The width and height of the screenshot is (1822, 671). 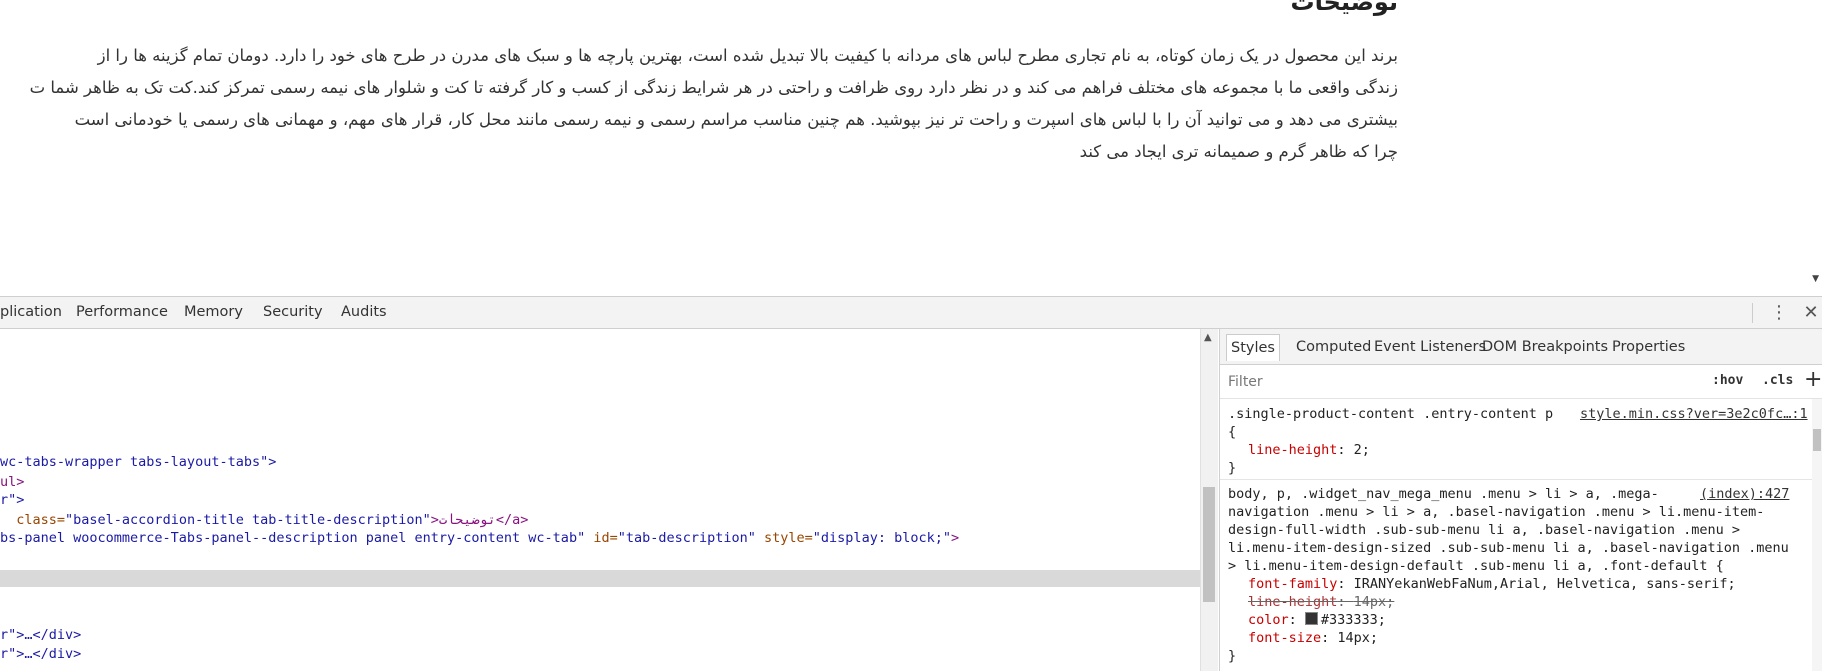 What do you see at coordinates (1443, 382) in the screenshot?
I see `styles-filter-input` at bounding box center [1443, 382].